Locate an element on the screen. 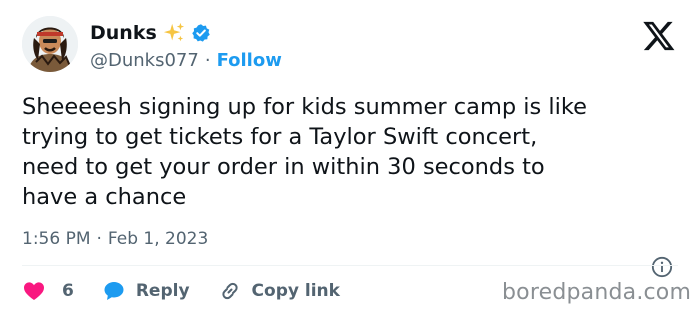 The image size is (700, 318). link-icon is located at coordinates (229, 291).